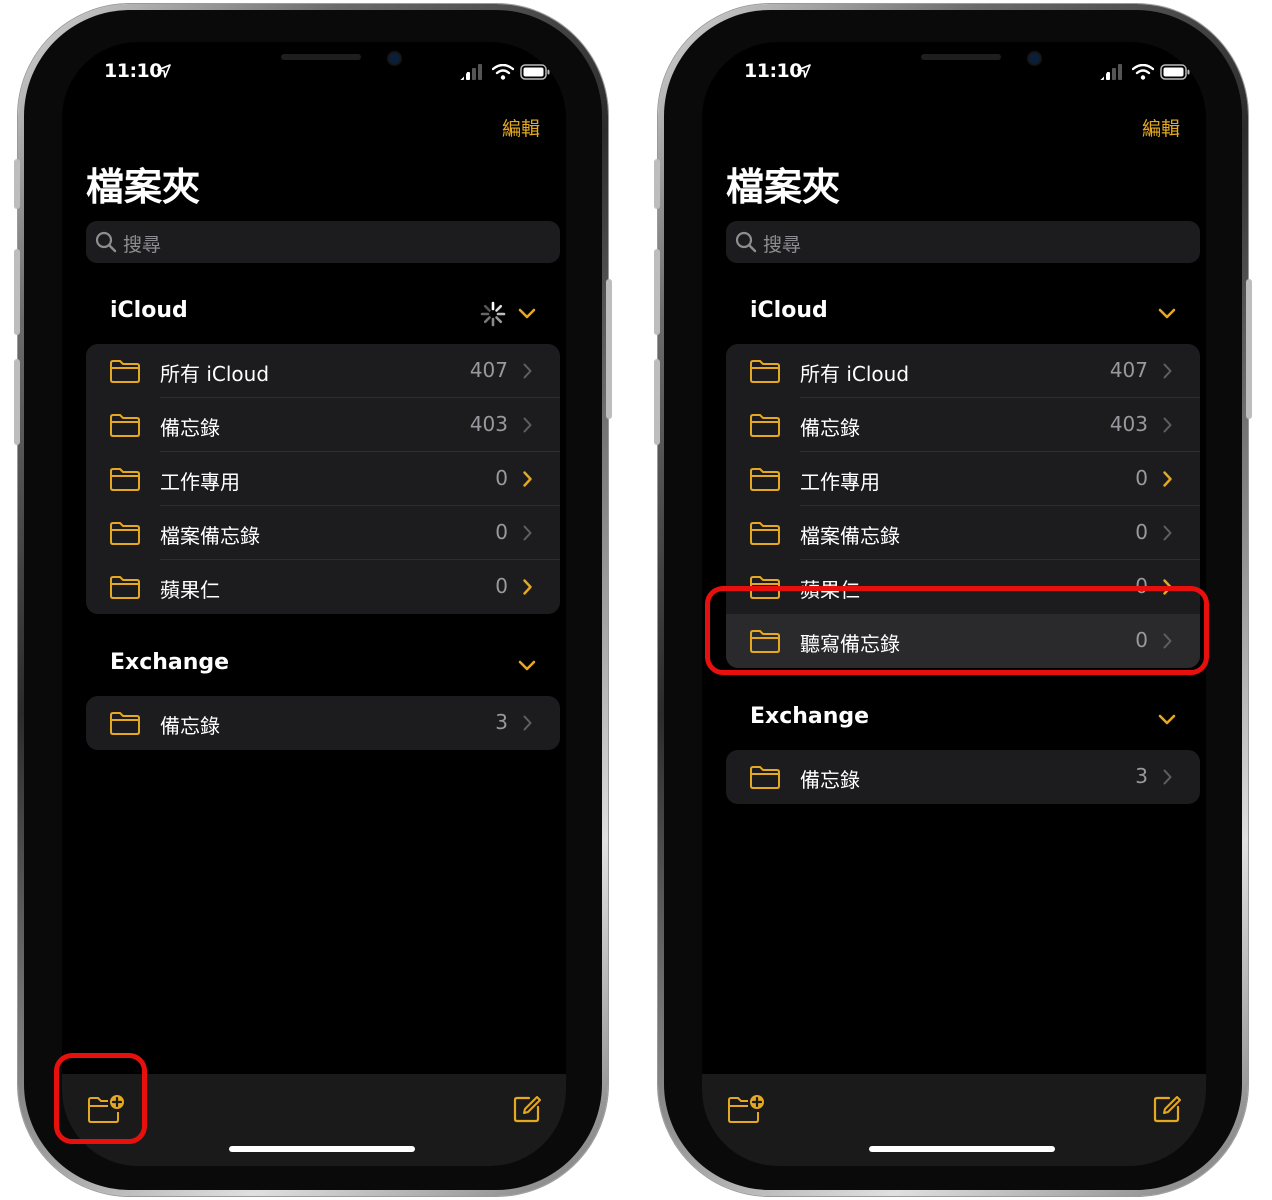 The height and width of the screenshot is (1200, 1272). Describe the element at coordinates (100, 1098) in the screenshot. I see `highlight-box-new-folder` at that location.